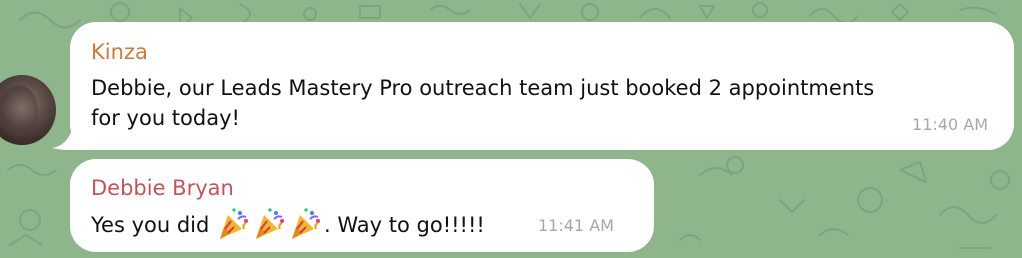 The image size is (1022, 258). Describe the element at coordinates (404, 225) in the screenshot. I see `message-text-after-emoji: . Way to go!!!!!` at that location.